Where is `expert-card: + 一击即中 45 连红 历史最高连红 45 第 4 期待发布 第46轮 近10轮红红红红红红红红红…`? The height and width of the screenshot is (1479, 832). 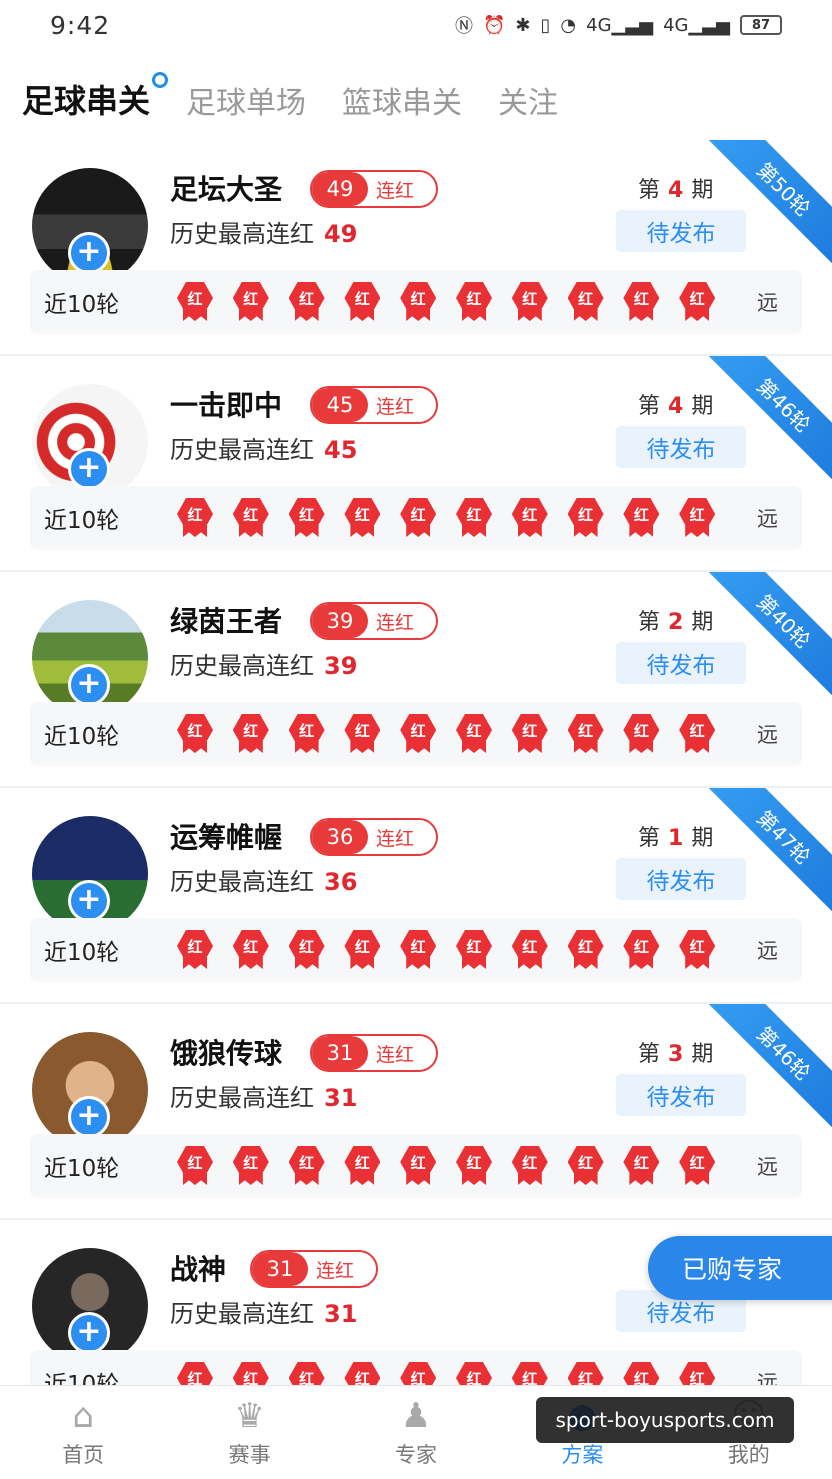 expert-card: + 一击即中 45 连红 历史最高连红 45 第 4 期待发布 第46轮 近10轮红红红红红红红红红… is located at coordinates (416, 464).